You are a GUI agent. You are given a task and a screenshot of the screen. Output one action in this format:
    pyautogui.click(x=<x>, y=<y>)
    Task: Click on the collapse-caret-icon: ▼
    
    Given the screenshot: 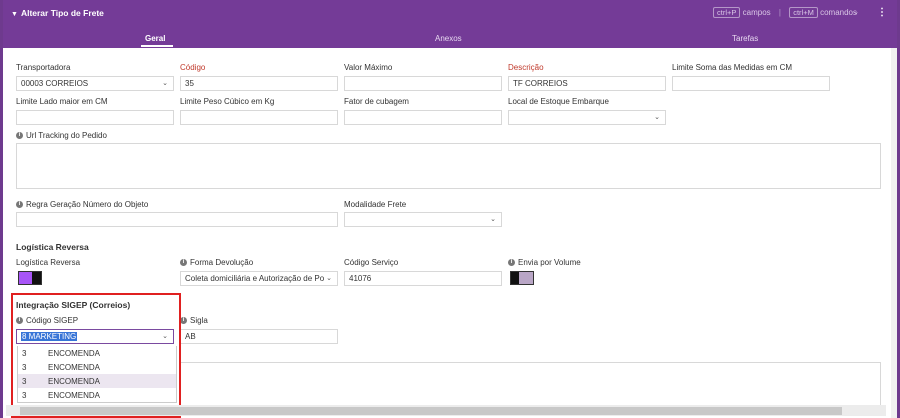 What is the action you would take?
    pyautogui.click(x=14, y=14)
    